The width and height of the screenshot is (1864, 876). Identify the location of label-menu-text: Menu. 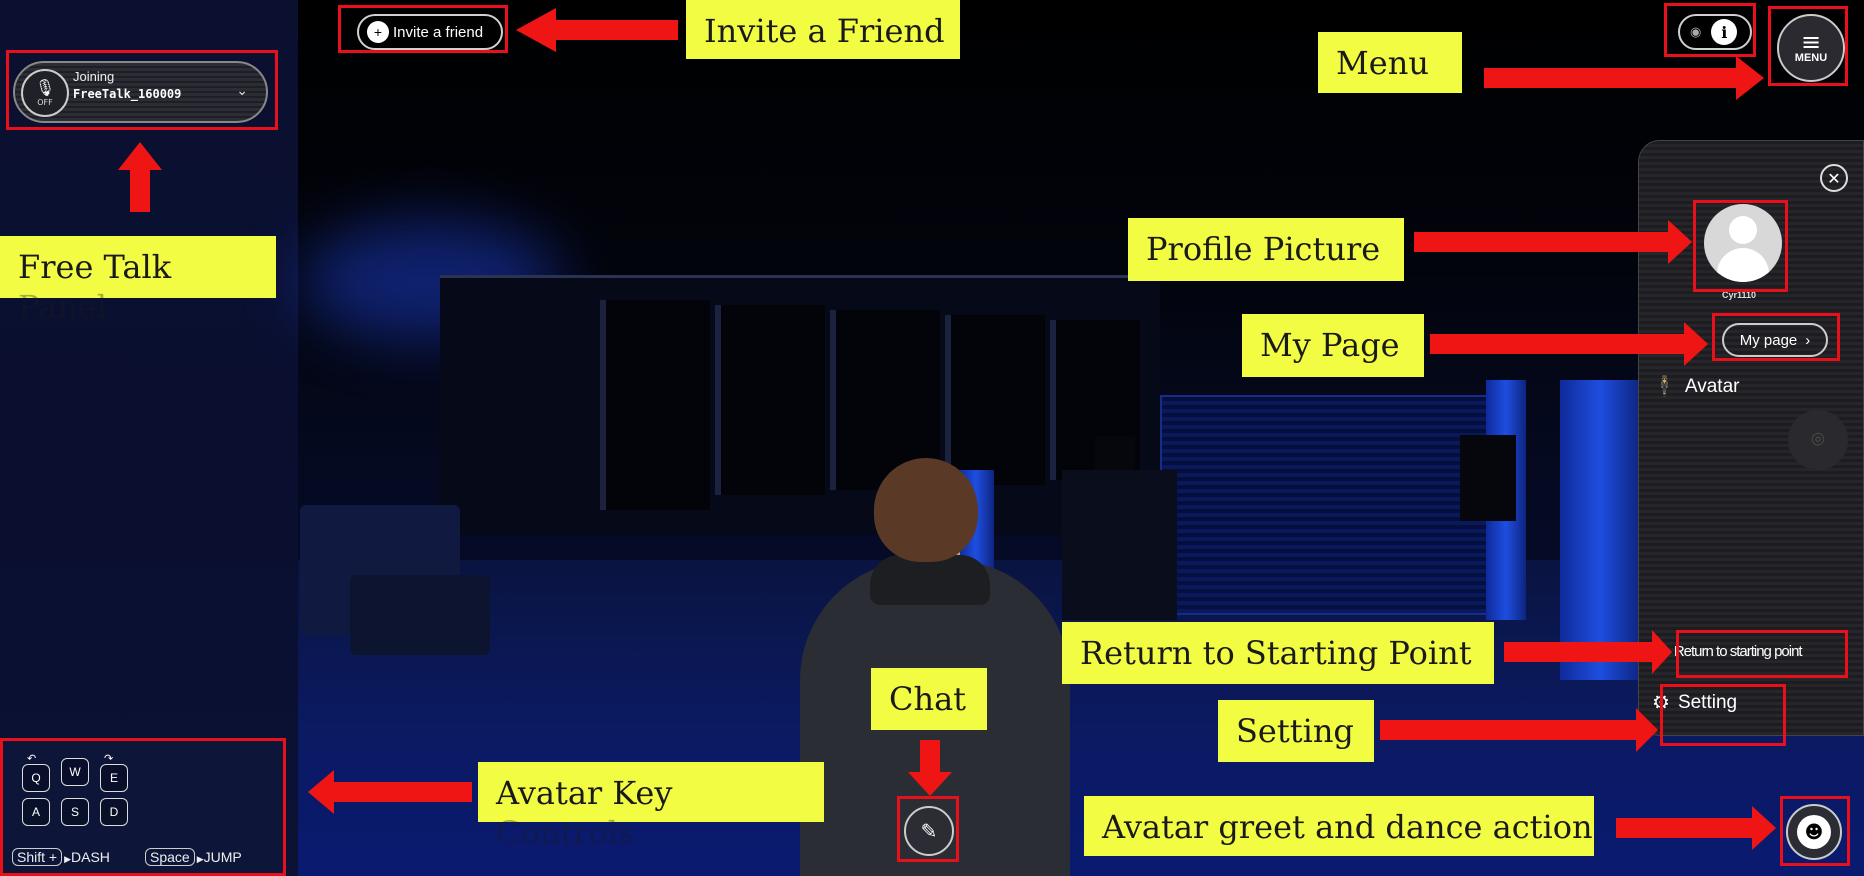
(1382, 63).